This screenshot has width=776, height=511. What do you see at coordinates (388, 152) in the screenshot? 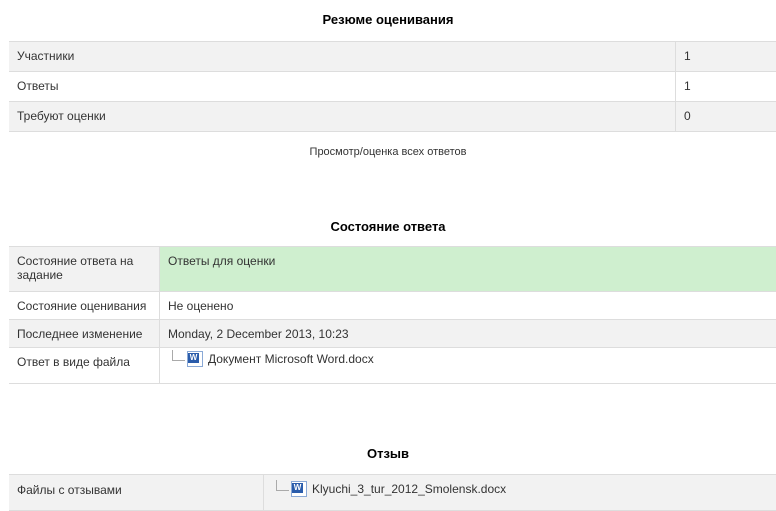
I see `view-all-submissions-link: Просмотр/оценка всех ответов` at bounding box center [388, 152].